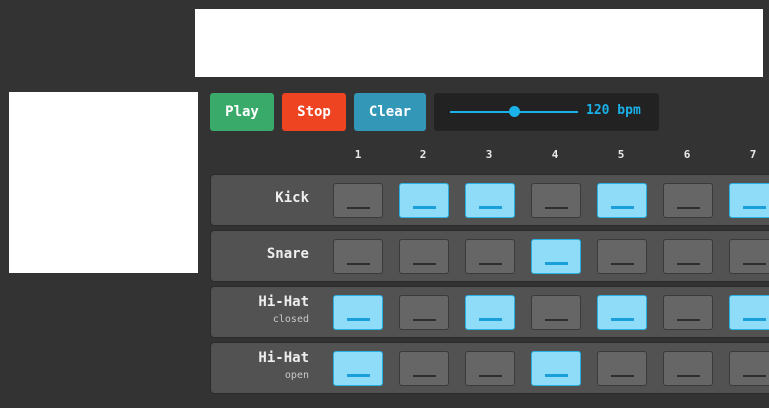 The width and height of the screenshot is (769, 408). Describe the element at coordinates (242, 112) in the screenshot. I see `play-button: Play` at that location.